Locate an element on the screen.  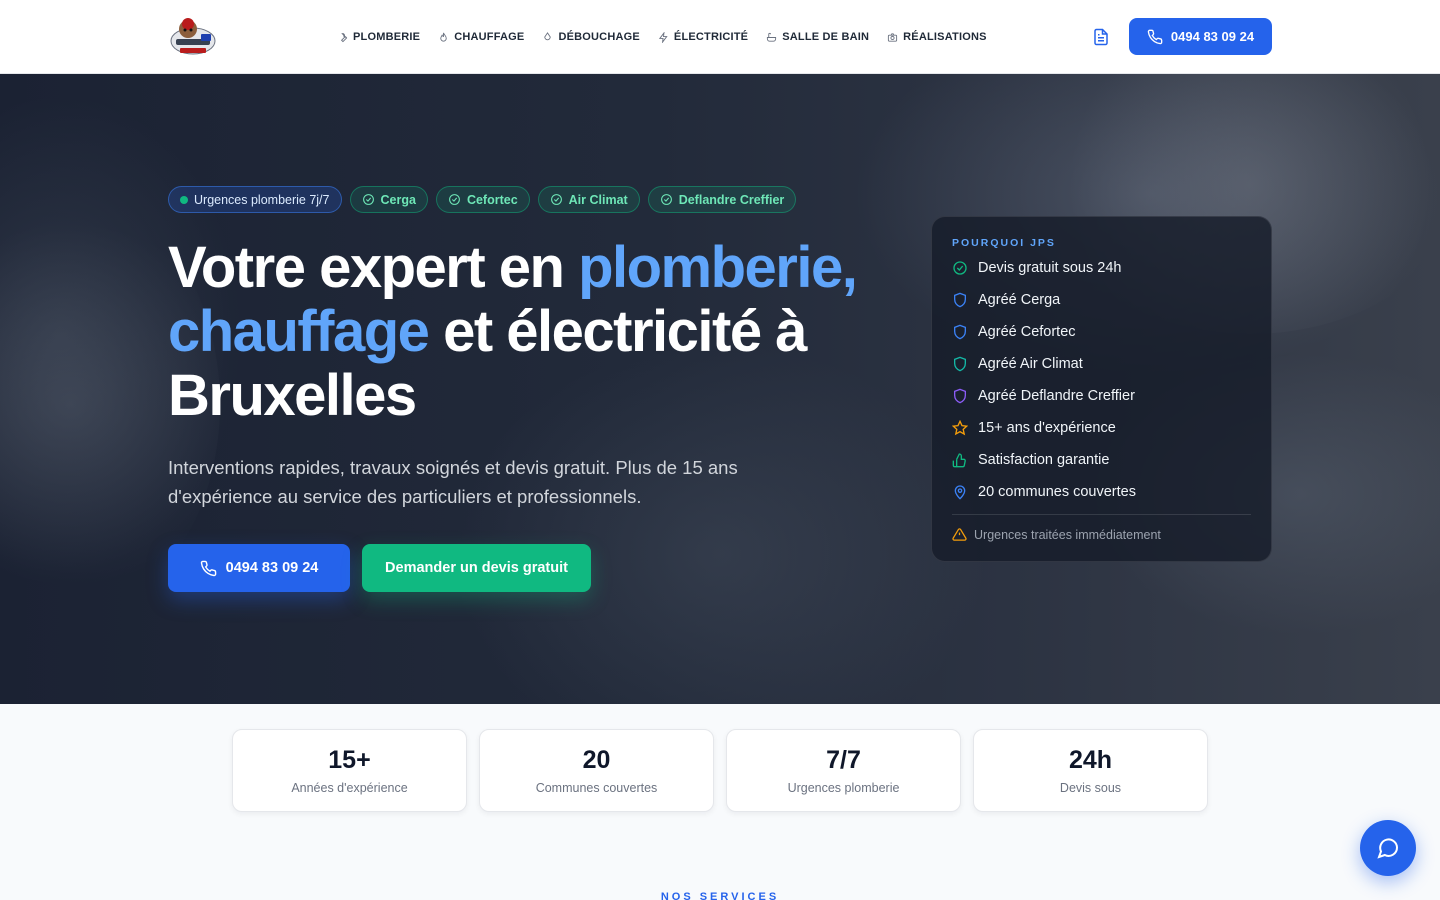
bolt-icon is located at coordinates (663, 37).